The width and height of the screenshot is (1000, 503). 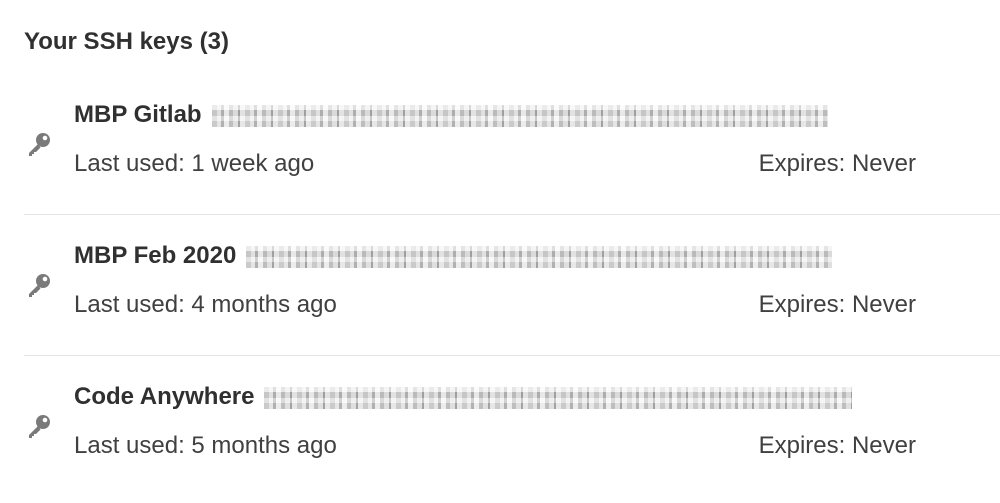 I want to click on ssh-key-last-used: Last used: 4 months ago, so click(x=205, y=304).